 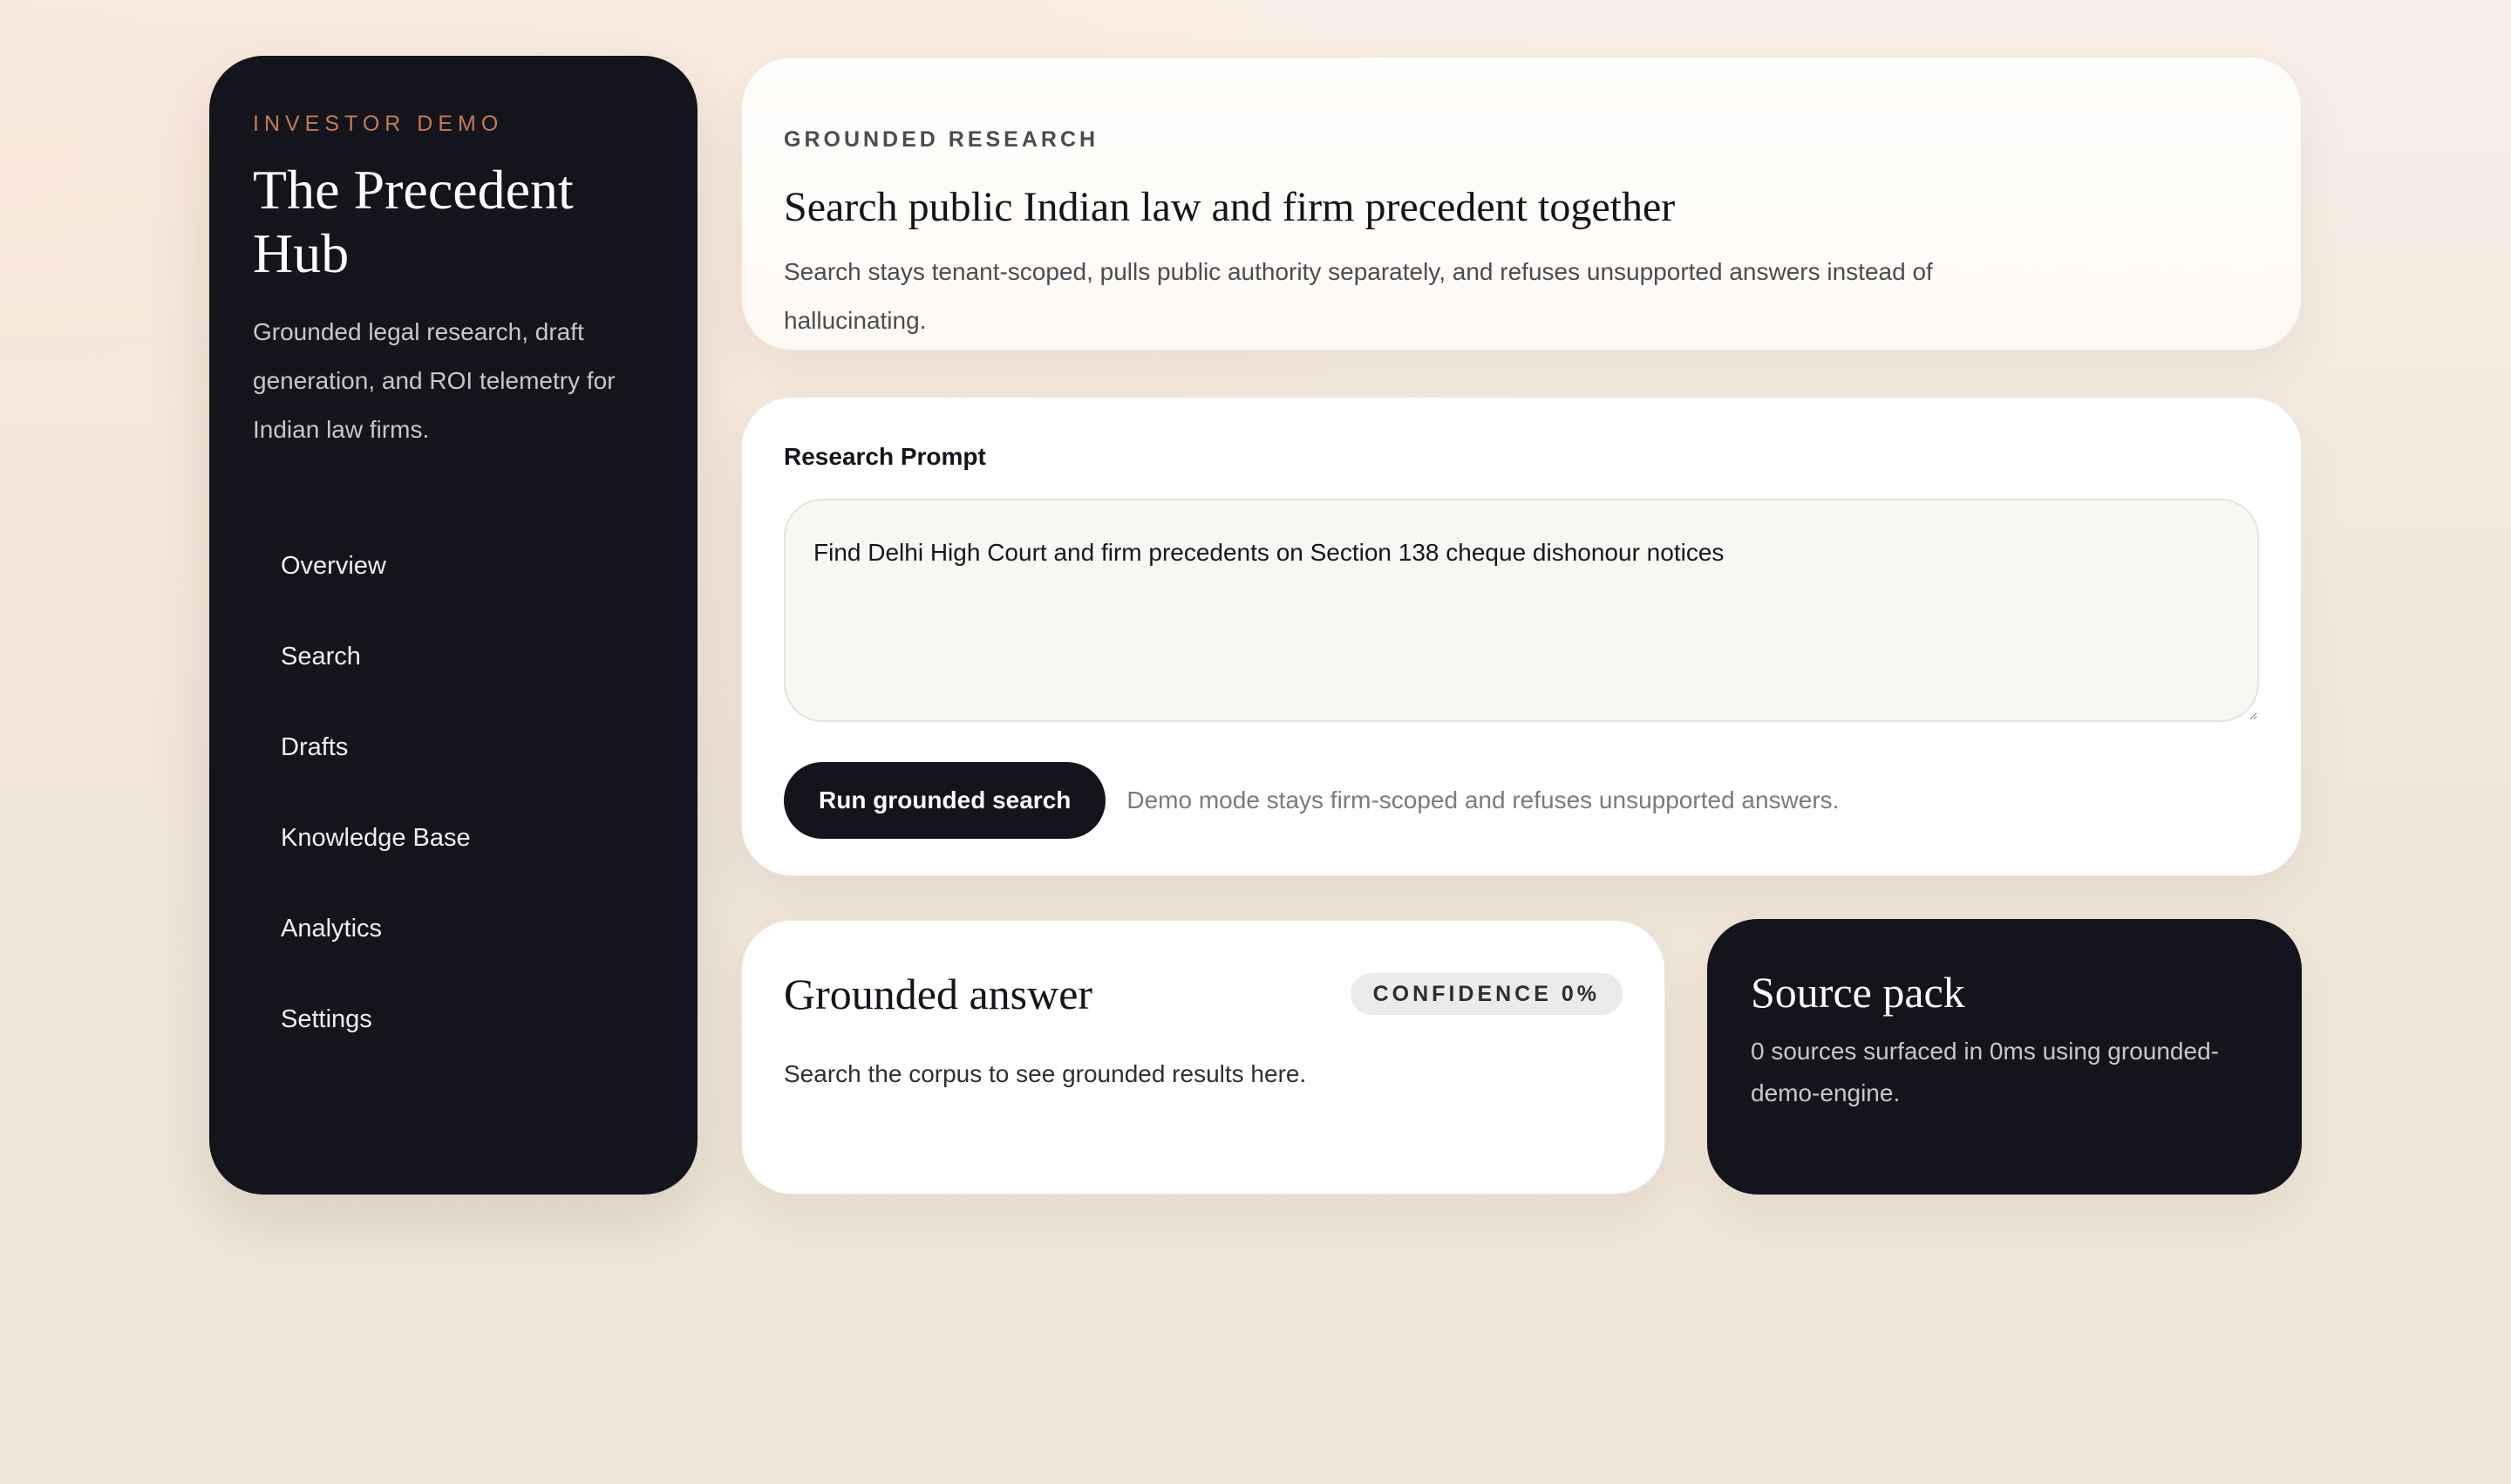 I want to click on confidence-badge: CONFIDENCE 0%, so click(x=1486, y=994).